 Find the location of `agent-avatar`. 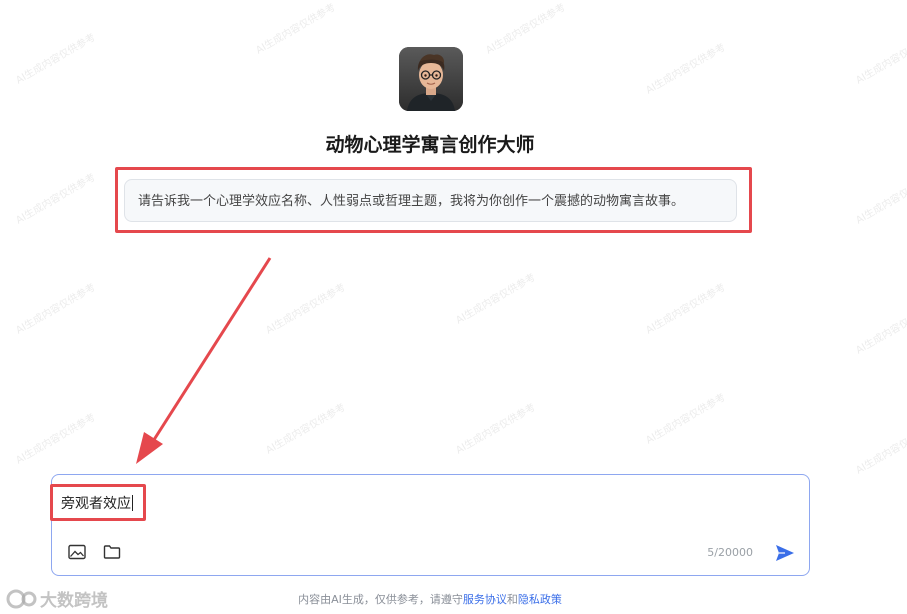

agent-avatar is located at coordinates (431, 79).